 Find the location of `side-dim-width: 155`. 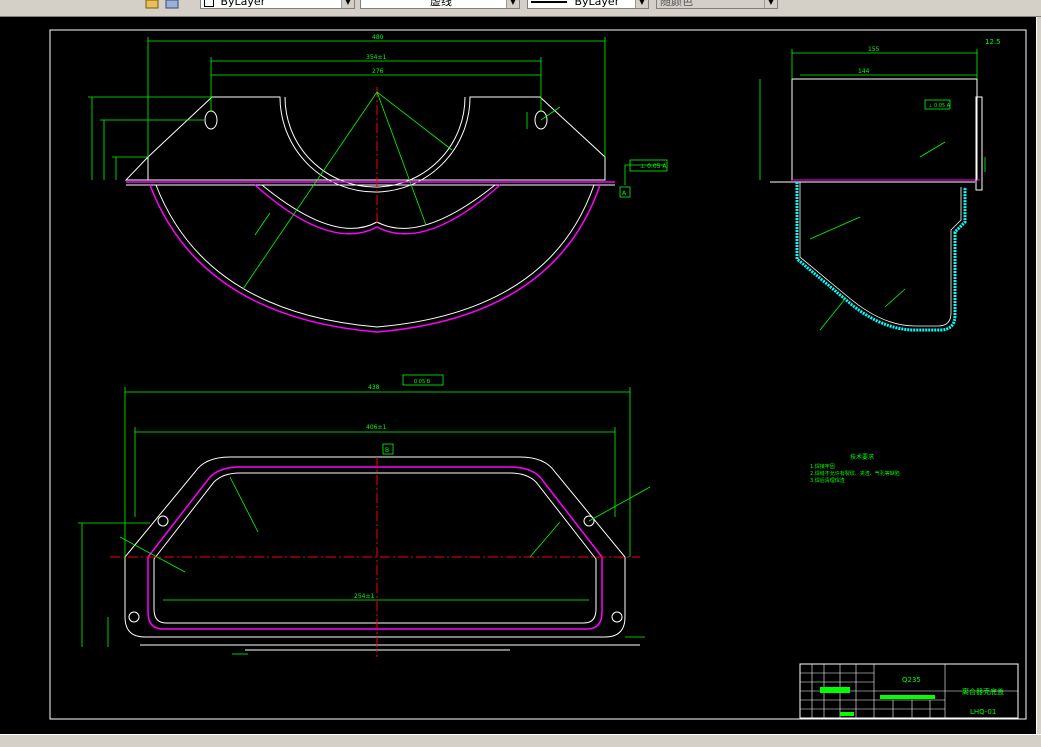

side-dim-width: 155 is located at coordinates (874, 49).